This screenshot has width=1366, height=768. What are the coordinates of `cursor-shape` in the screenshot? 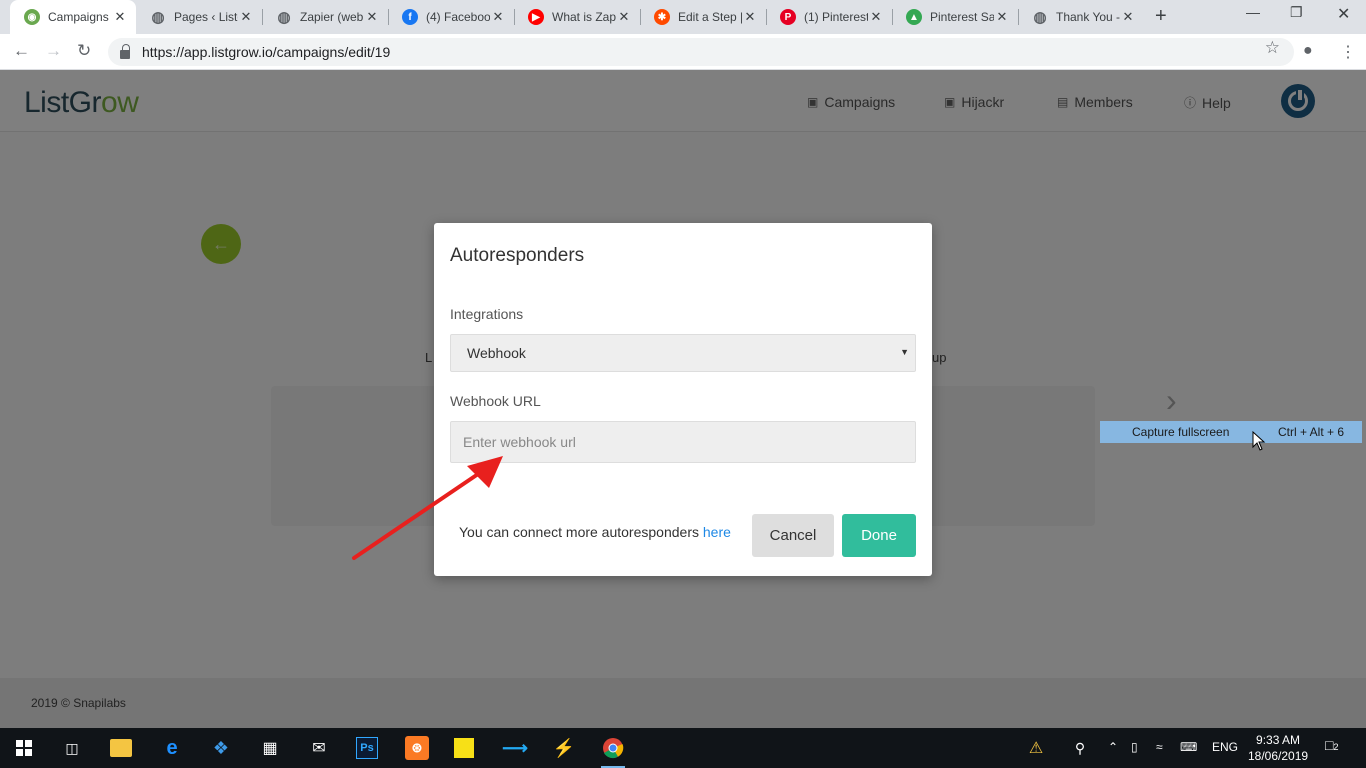 It's located at (1259, 441).